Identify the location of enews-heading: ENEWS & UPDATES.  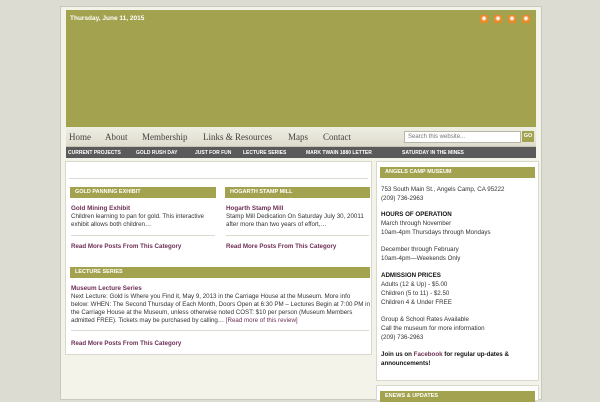
(412, 396).